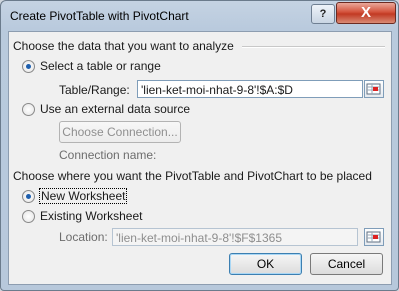 This screenshot has width=399, height=291. I want to click on radio-external-source, so click(28, 109).